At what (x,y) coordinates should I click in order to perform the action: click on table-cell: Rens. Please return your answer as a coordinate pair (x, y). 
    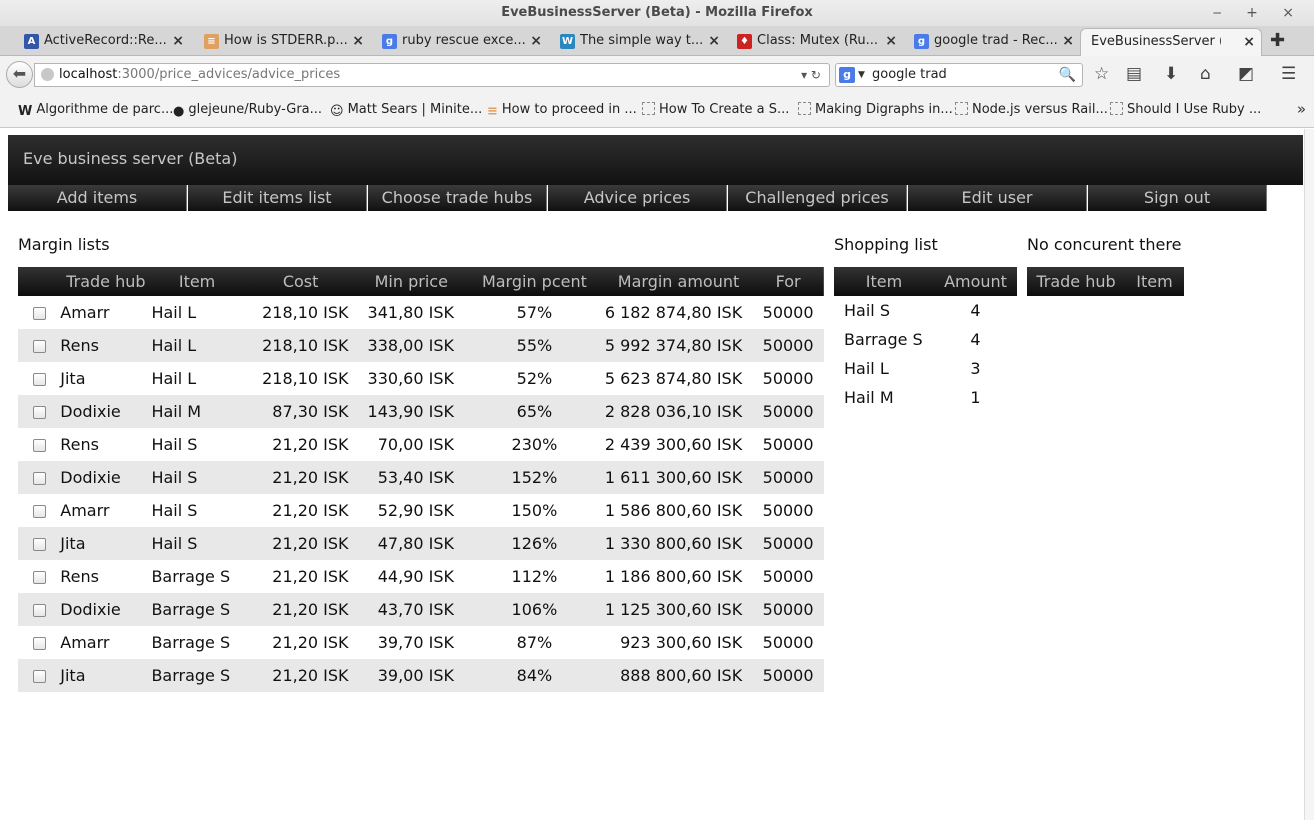
    Looking at the image, I should click on (79, 444).